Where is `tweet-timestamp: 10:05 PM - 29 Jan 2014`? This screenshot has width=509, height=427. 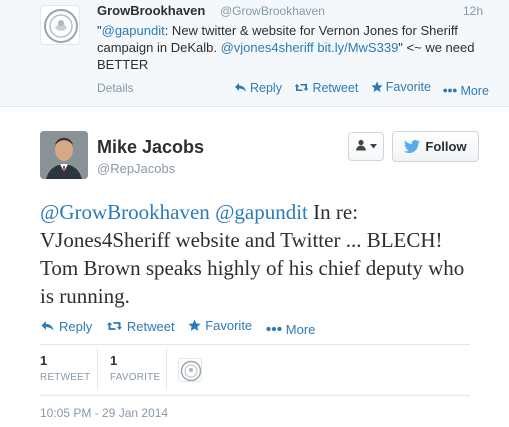
tweet-timestamp: 10:05 PM - 29 Jan 2014 is located at coordinates (104, 413).